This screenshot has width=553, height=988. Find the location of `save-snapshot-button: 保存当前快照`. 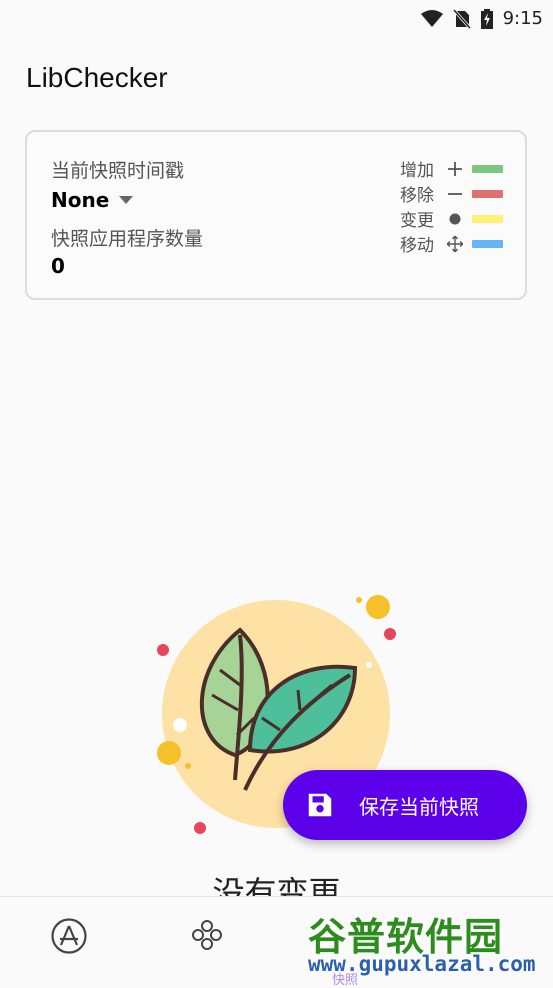

save-snapshot-button: 保存当前快照 is located at coordinates (405, 805).